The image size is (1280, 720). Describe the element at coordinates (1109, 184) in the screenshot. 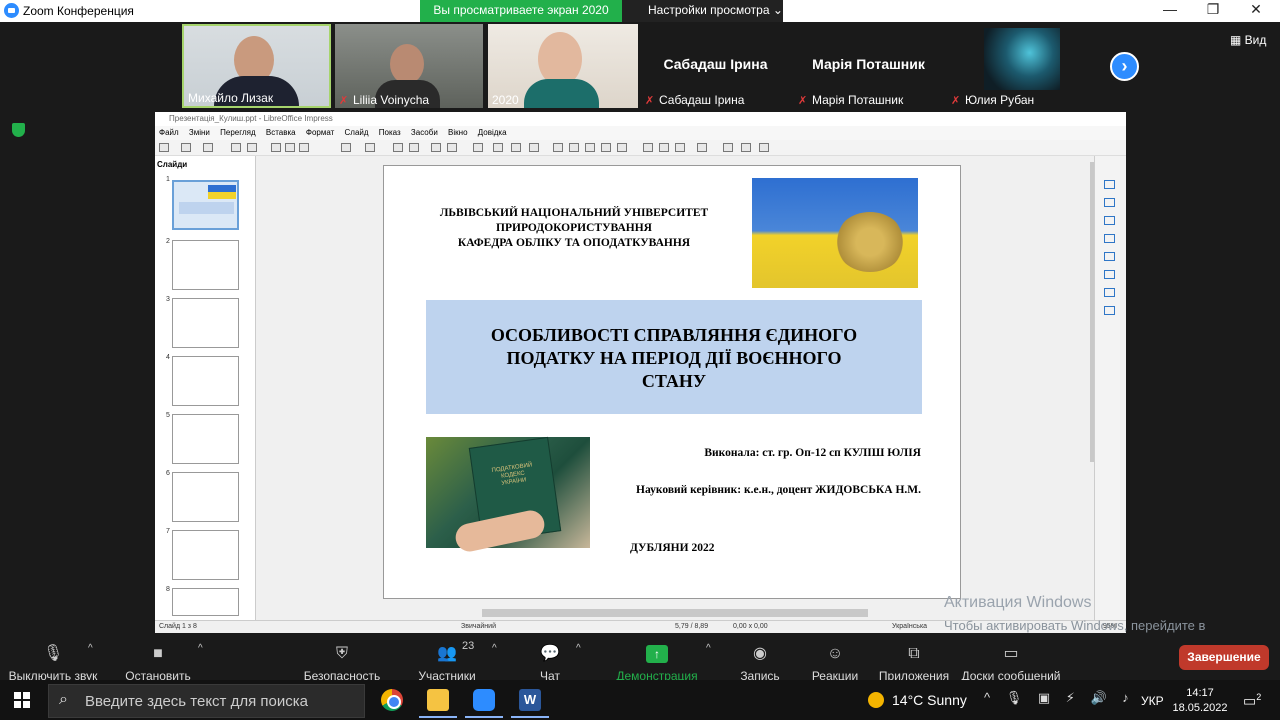

I see `properties-icon` at that location.